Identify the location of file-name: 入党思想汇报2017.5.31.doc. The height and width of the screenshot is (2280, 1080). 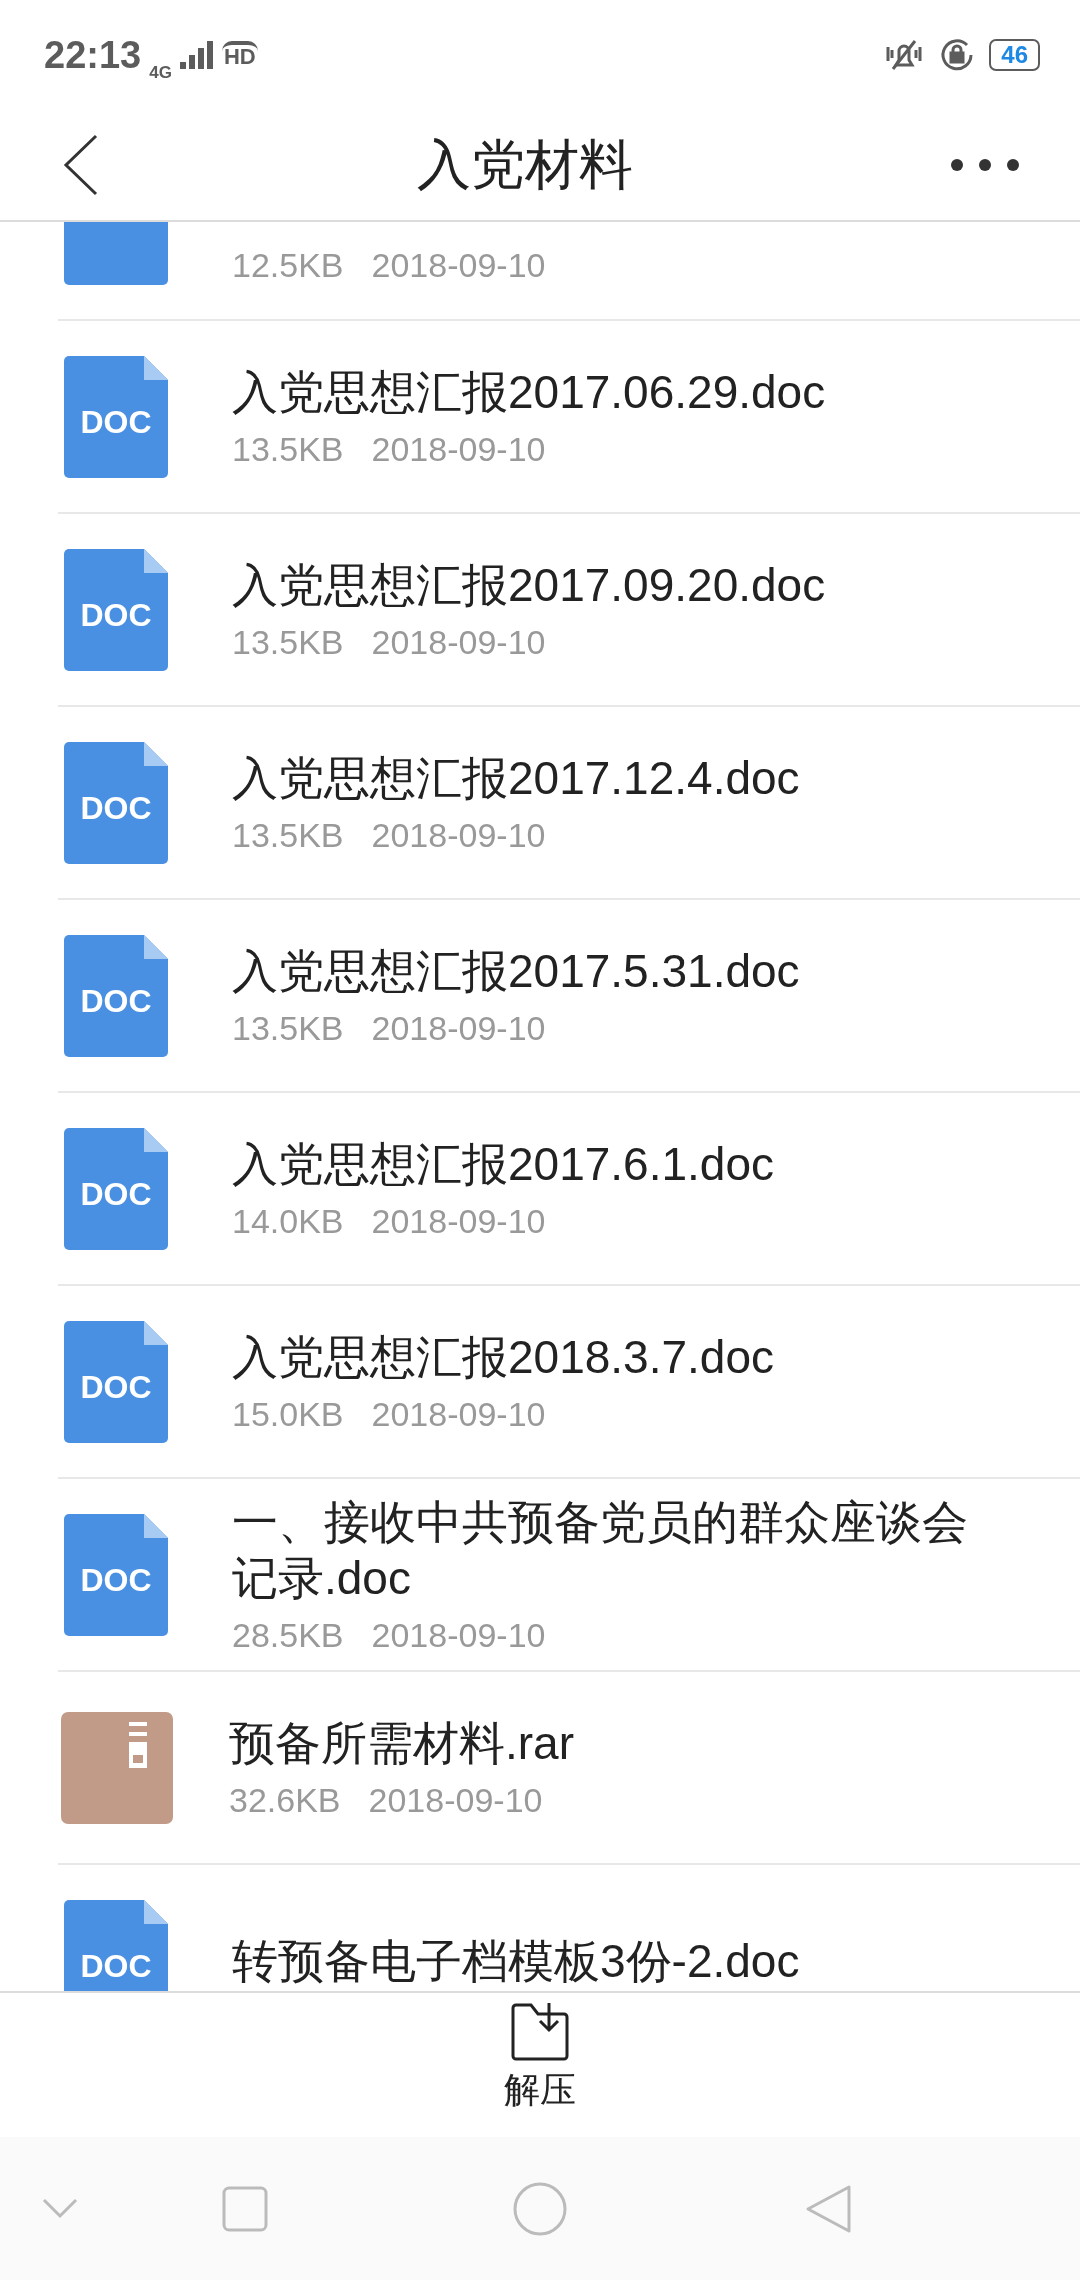
(516, 971).